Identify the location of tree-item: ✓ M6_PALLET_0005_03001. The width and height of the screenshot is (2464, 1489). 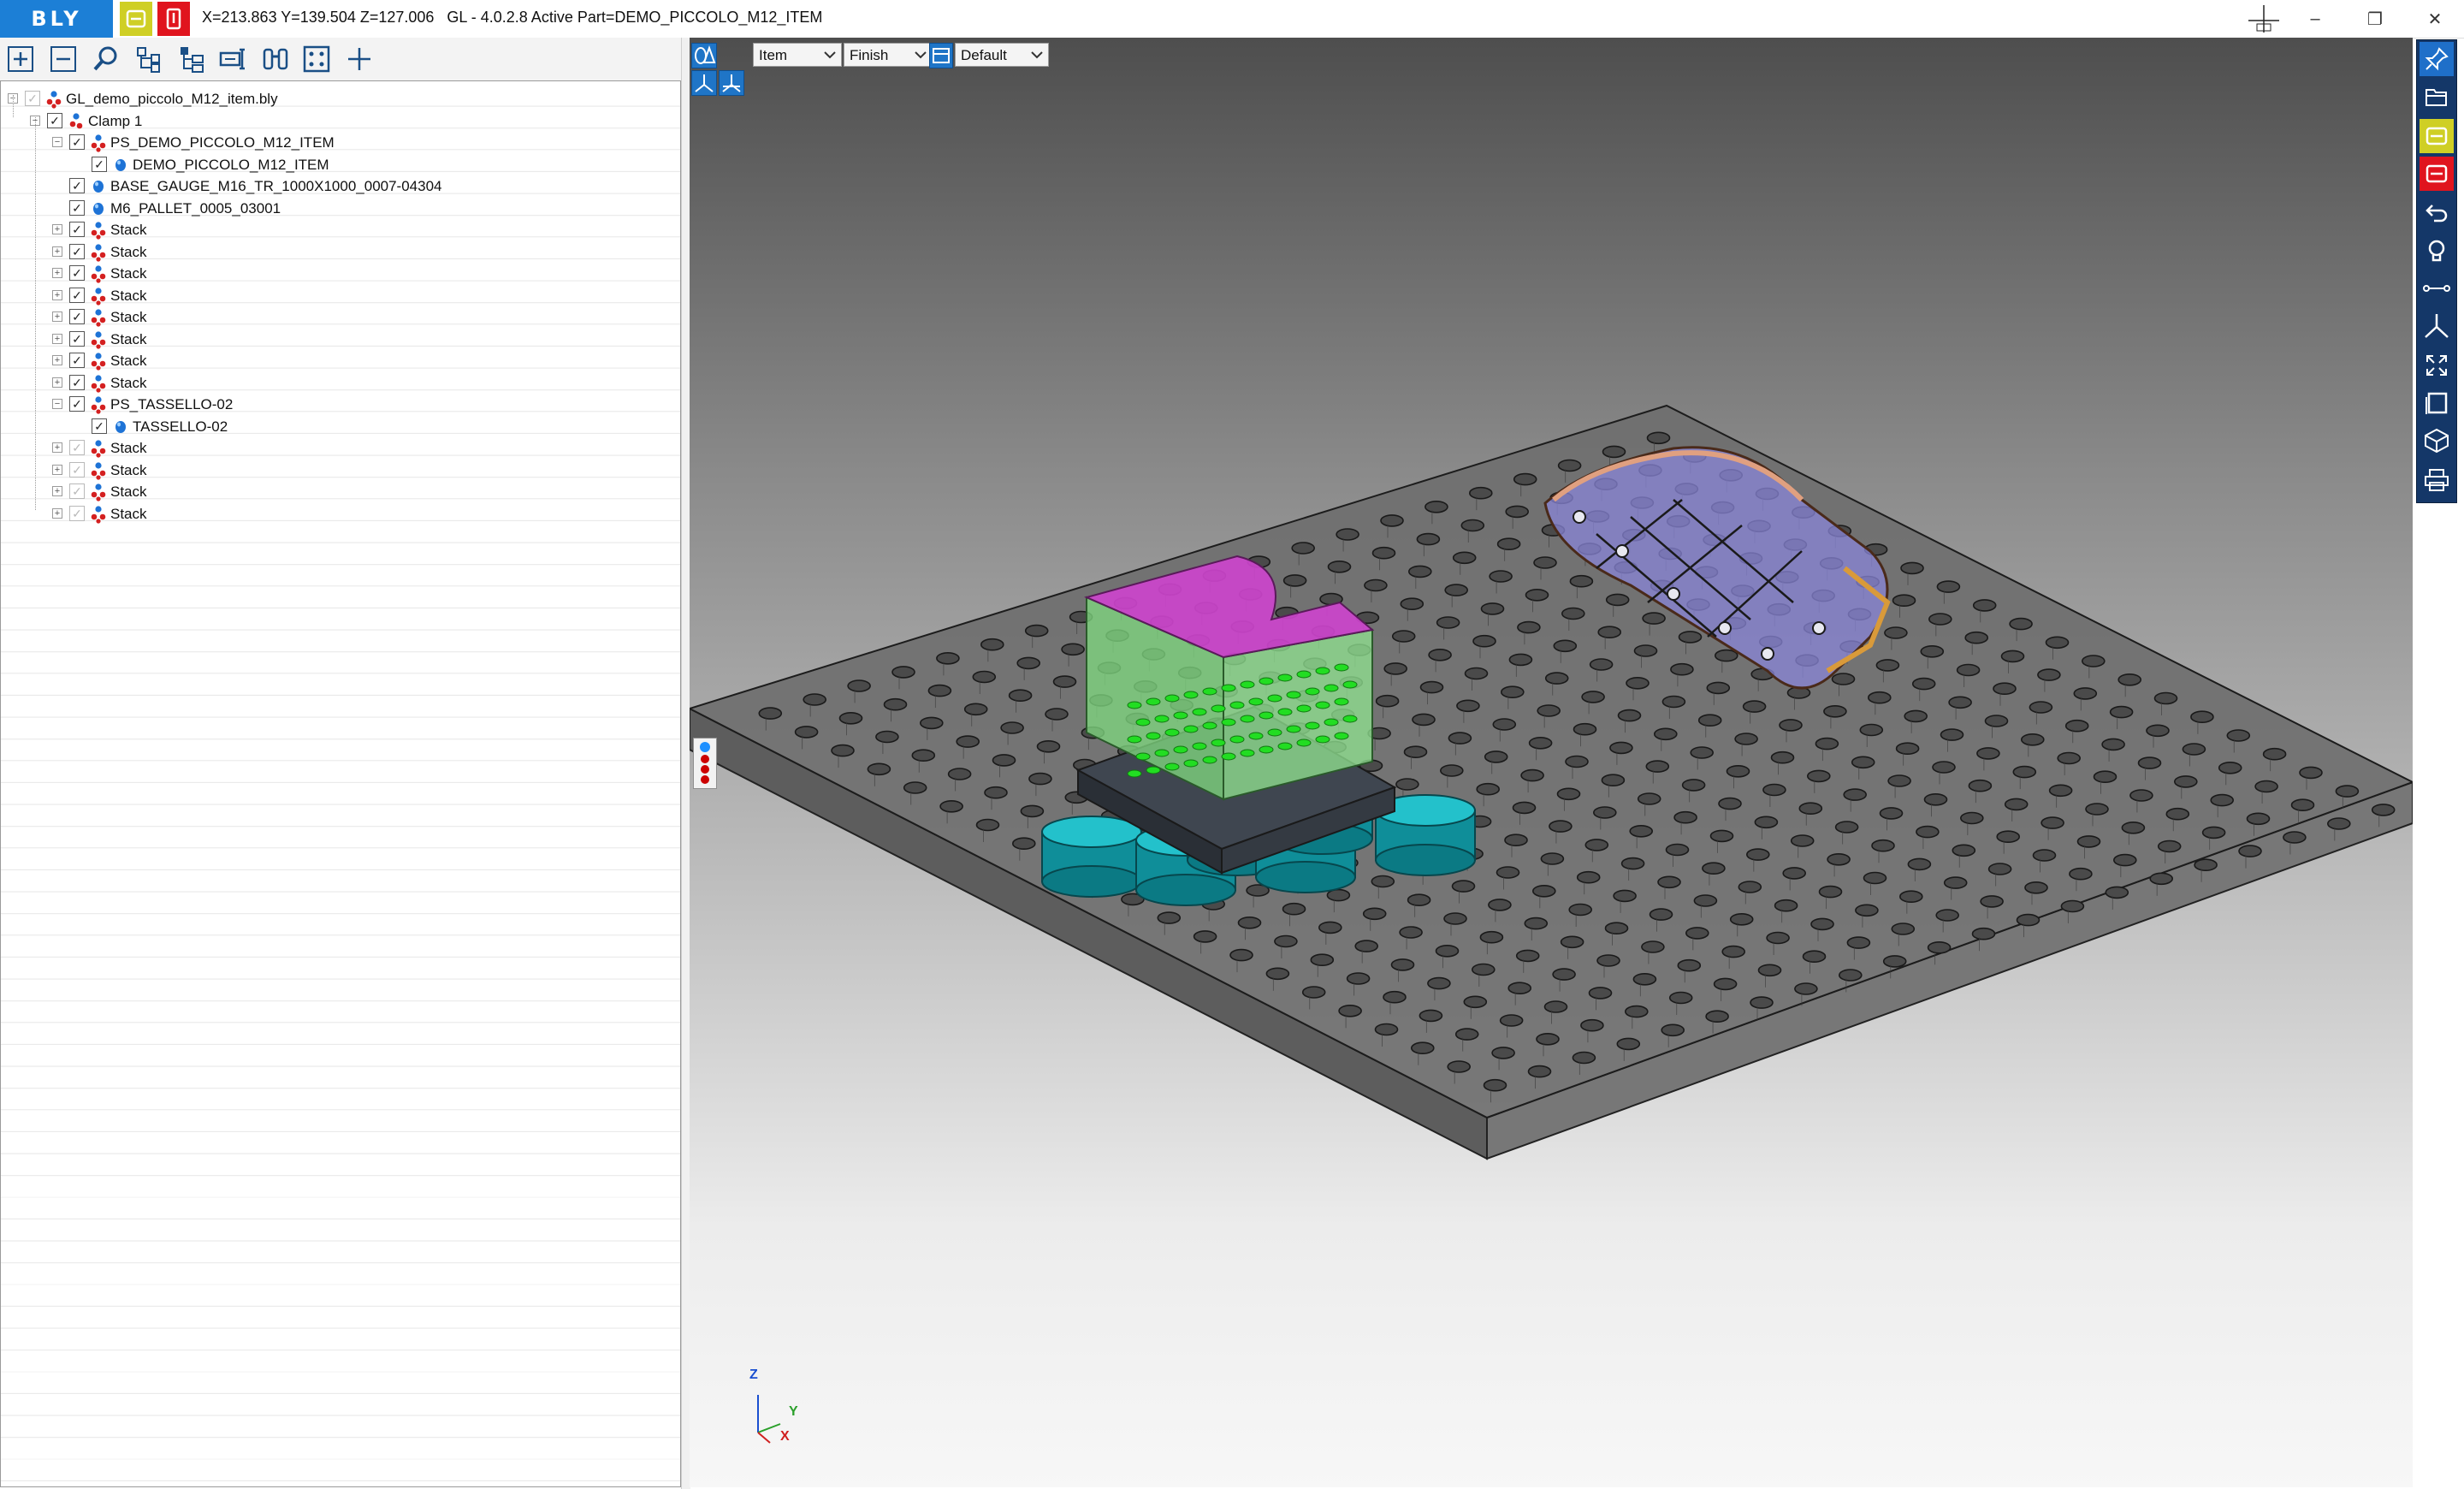
(339, 208).